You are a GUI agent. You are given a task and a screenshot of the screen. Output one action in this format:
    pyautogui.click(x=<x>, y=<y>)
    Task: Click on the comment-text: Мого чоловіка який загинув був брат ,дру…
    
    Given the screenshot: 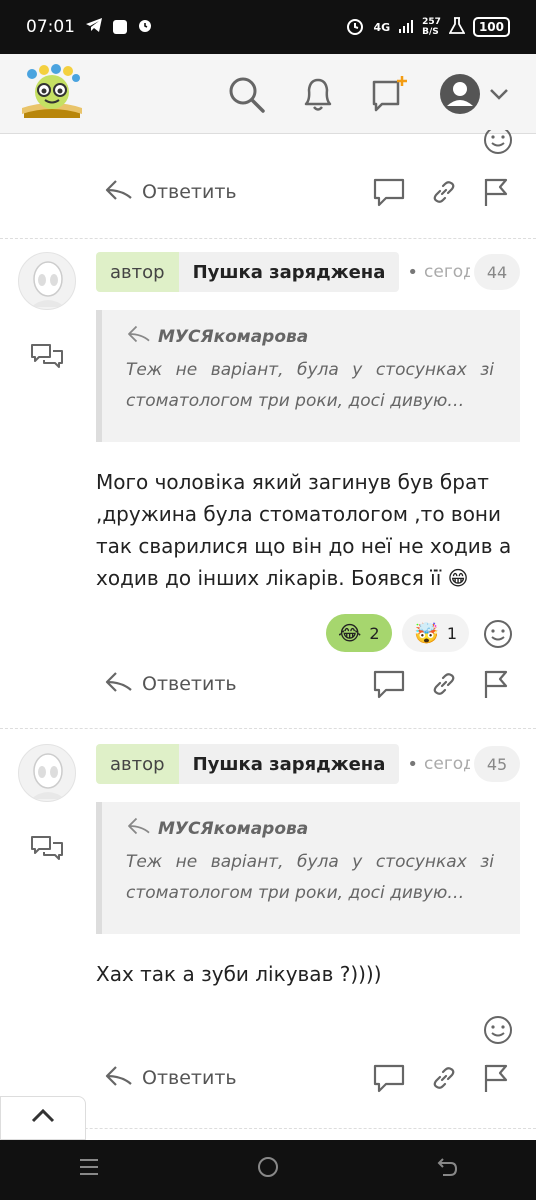 What is the action you would take?
    pyautogui.click(x=304, y=530)
    